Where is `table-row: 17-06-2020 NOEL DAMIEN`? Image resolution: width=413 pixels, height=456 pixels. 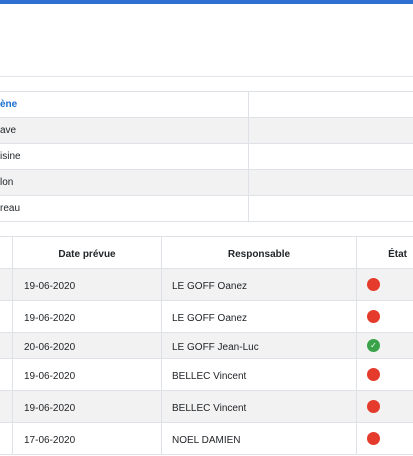 table-row: 17-06-2020 NOEL DAMIEN is located at coordinates (206, 439).